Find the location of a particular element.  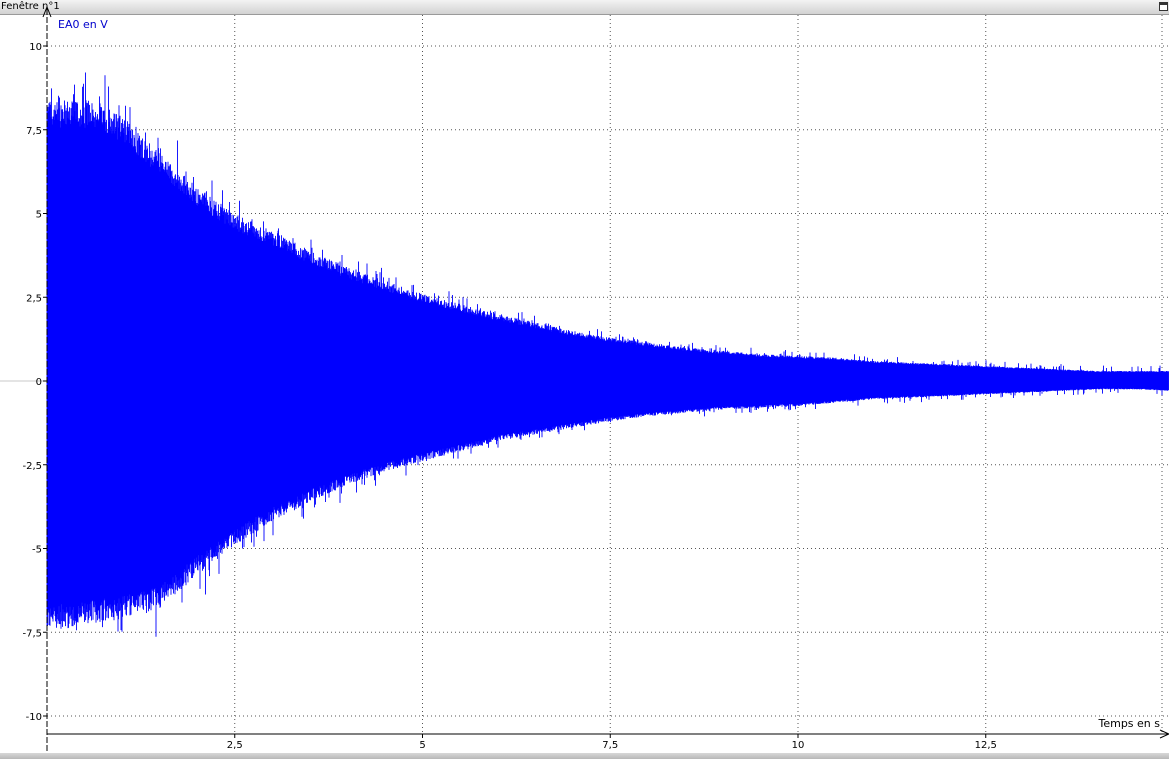

y-tick-label: -7,5 is located at coordinates (32, 633).